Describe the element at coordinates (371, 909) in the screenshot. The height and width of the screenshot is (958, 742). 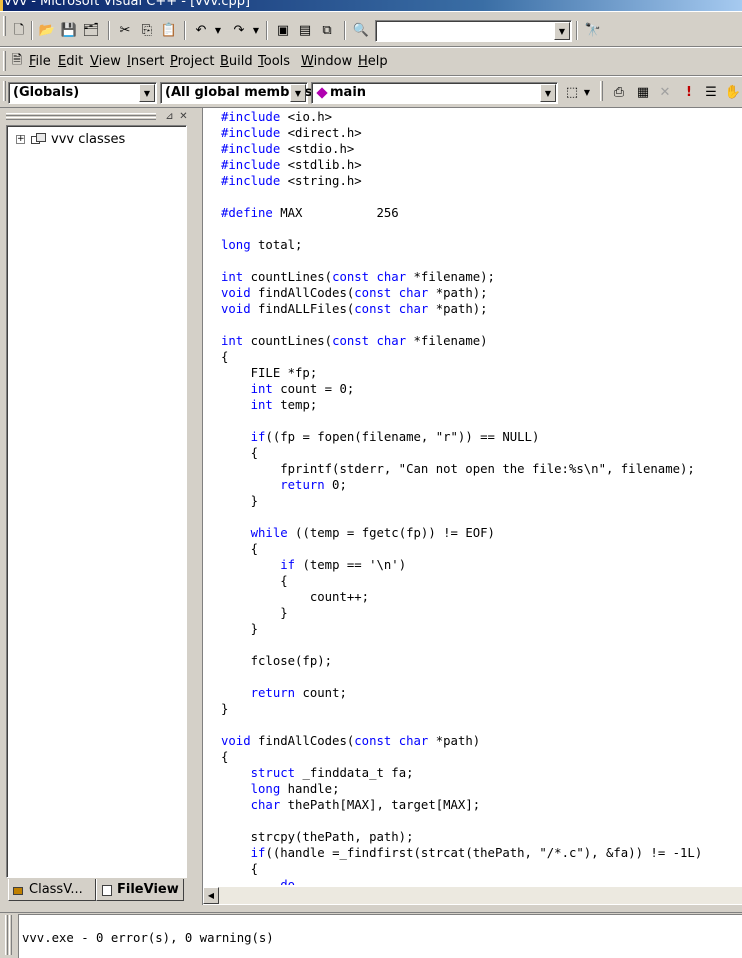
I see `output-splitter` at that location.